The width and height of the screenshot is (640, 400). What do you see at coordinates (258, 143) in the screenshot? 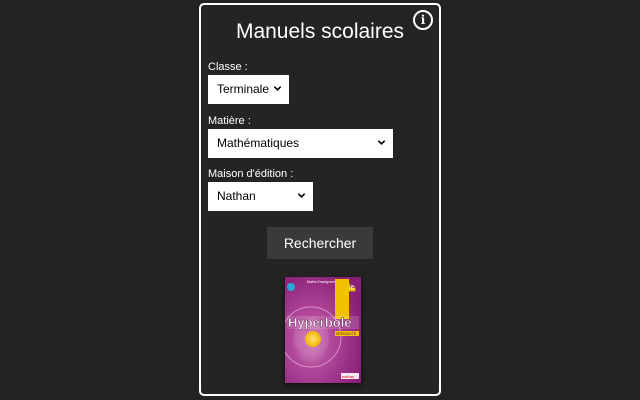
I see `matiere-select-value: Mathématiques` at bounding box center [258, 143].